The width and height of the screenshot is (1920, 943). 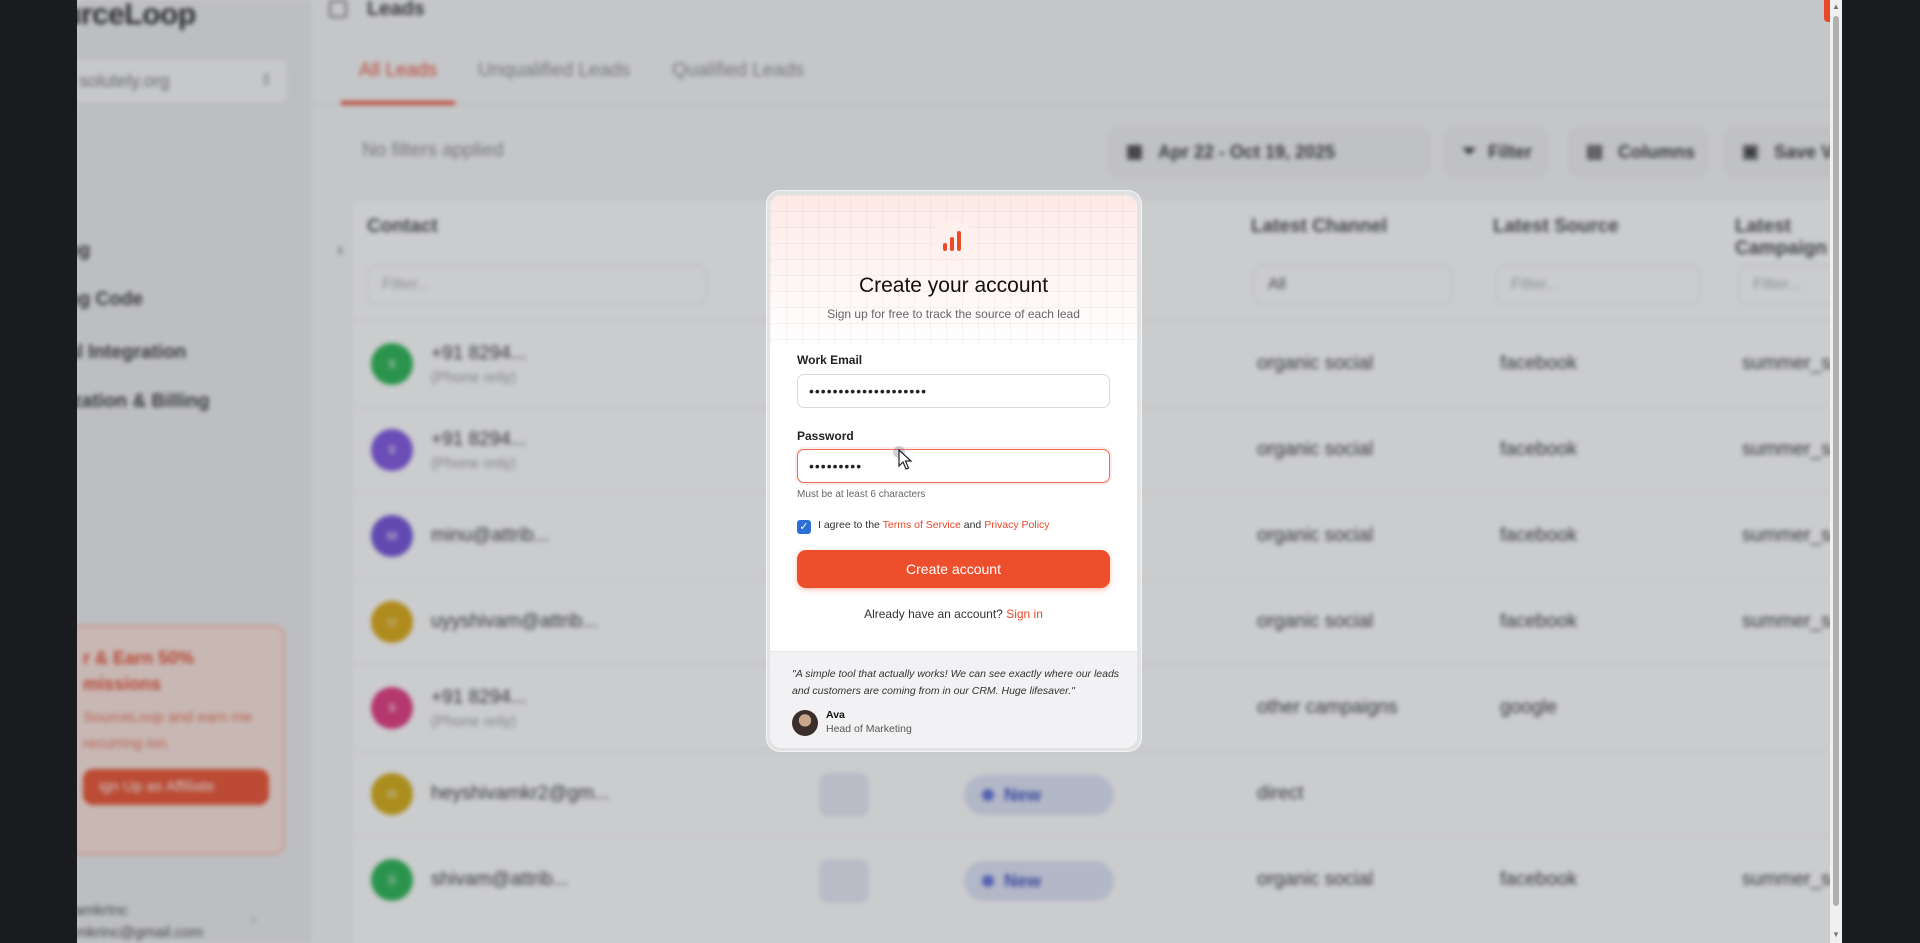 What do you see at coordinates (1836, 6) in the screenshot?
I see `scroll-up-icon: ▲` at bounding box center [1836, 6].